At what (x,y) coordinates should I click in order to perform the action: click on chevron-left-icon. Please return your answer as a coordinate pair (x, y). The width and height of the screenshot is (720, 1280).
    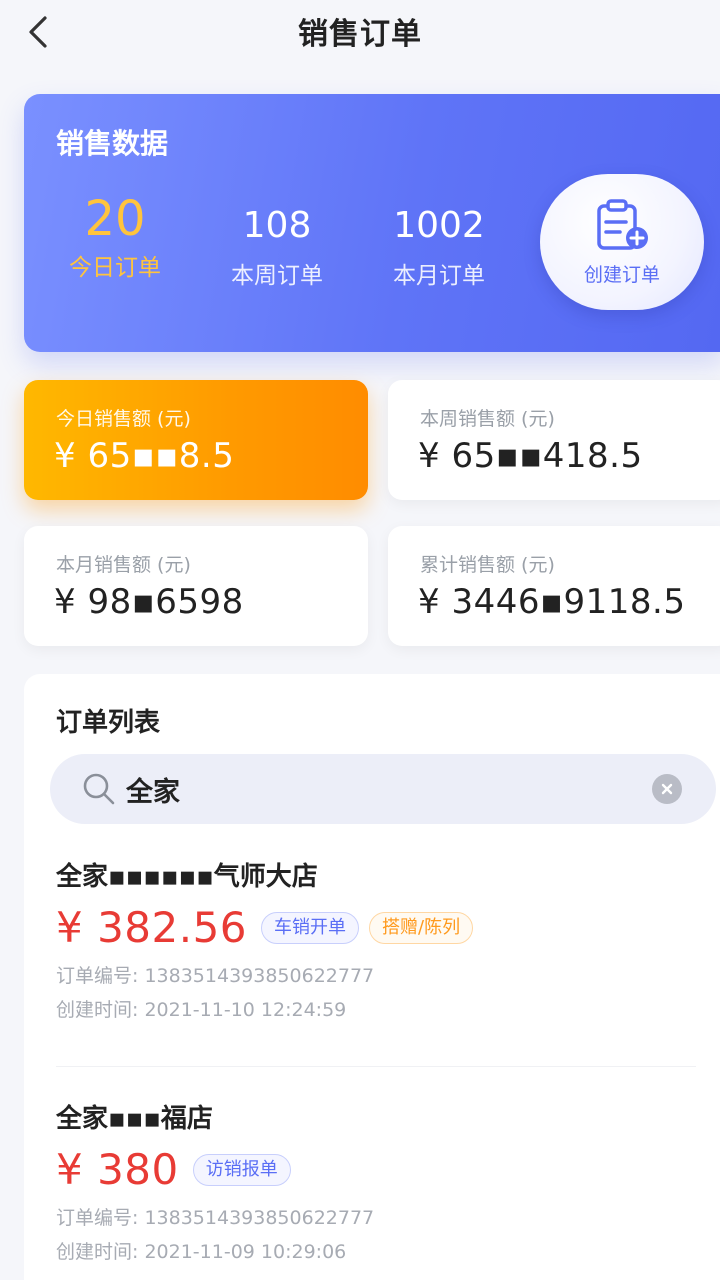
    Looking at the image, I should click on (38, 32).